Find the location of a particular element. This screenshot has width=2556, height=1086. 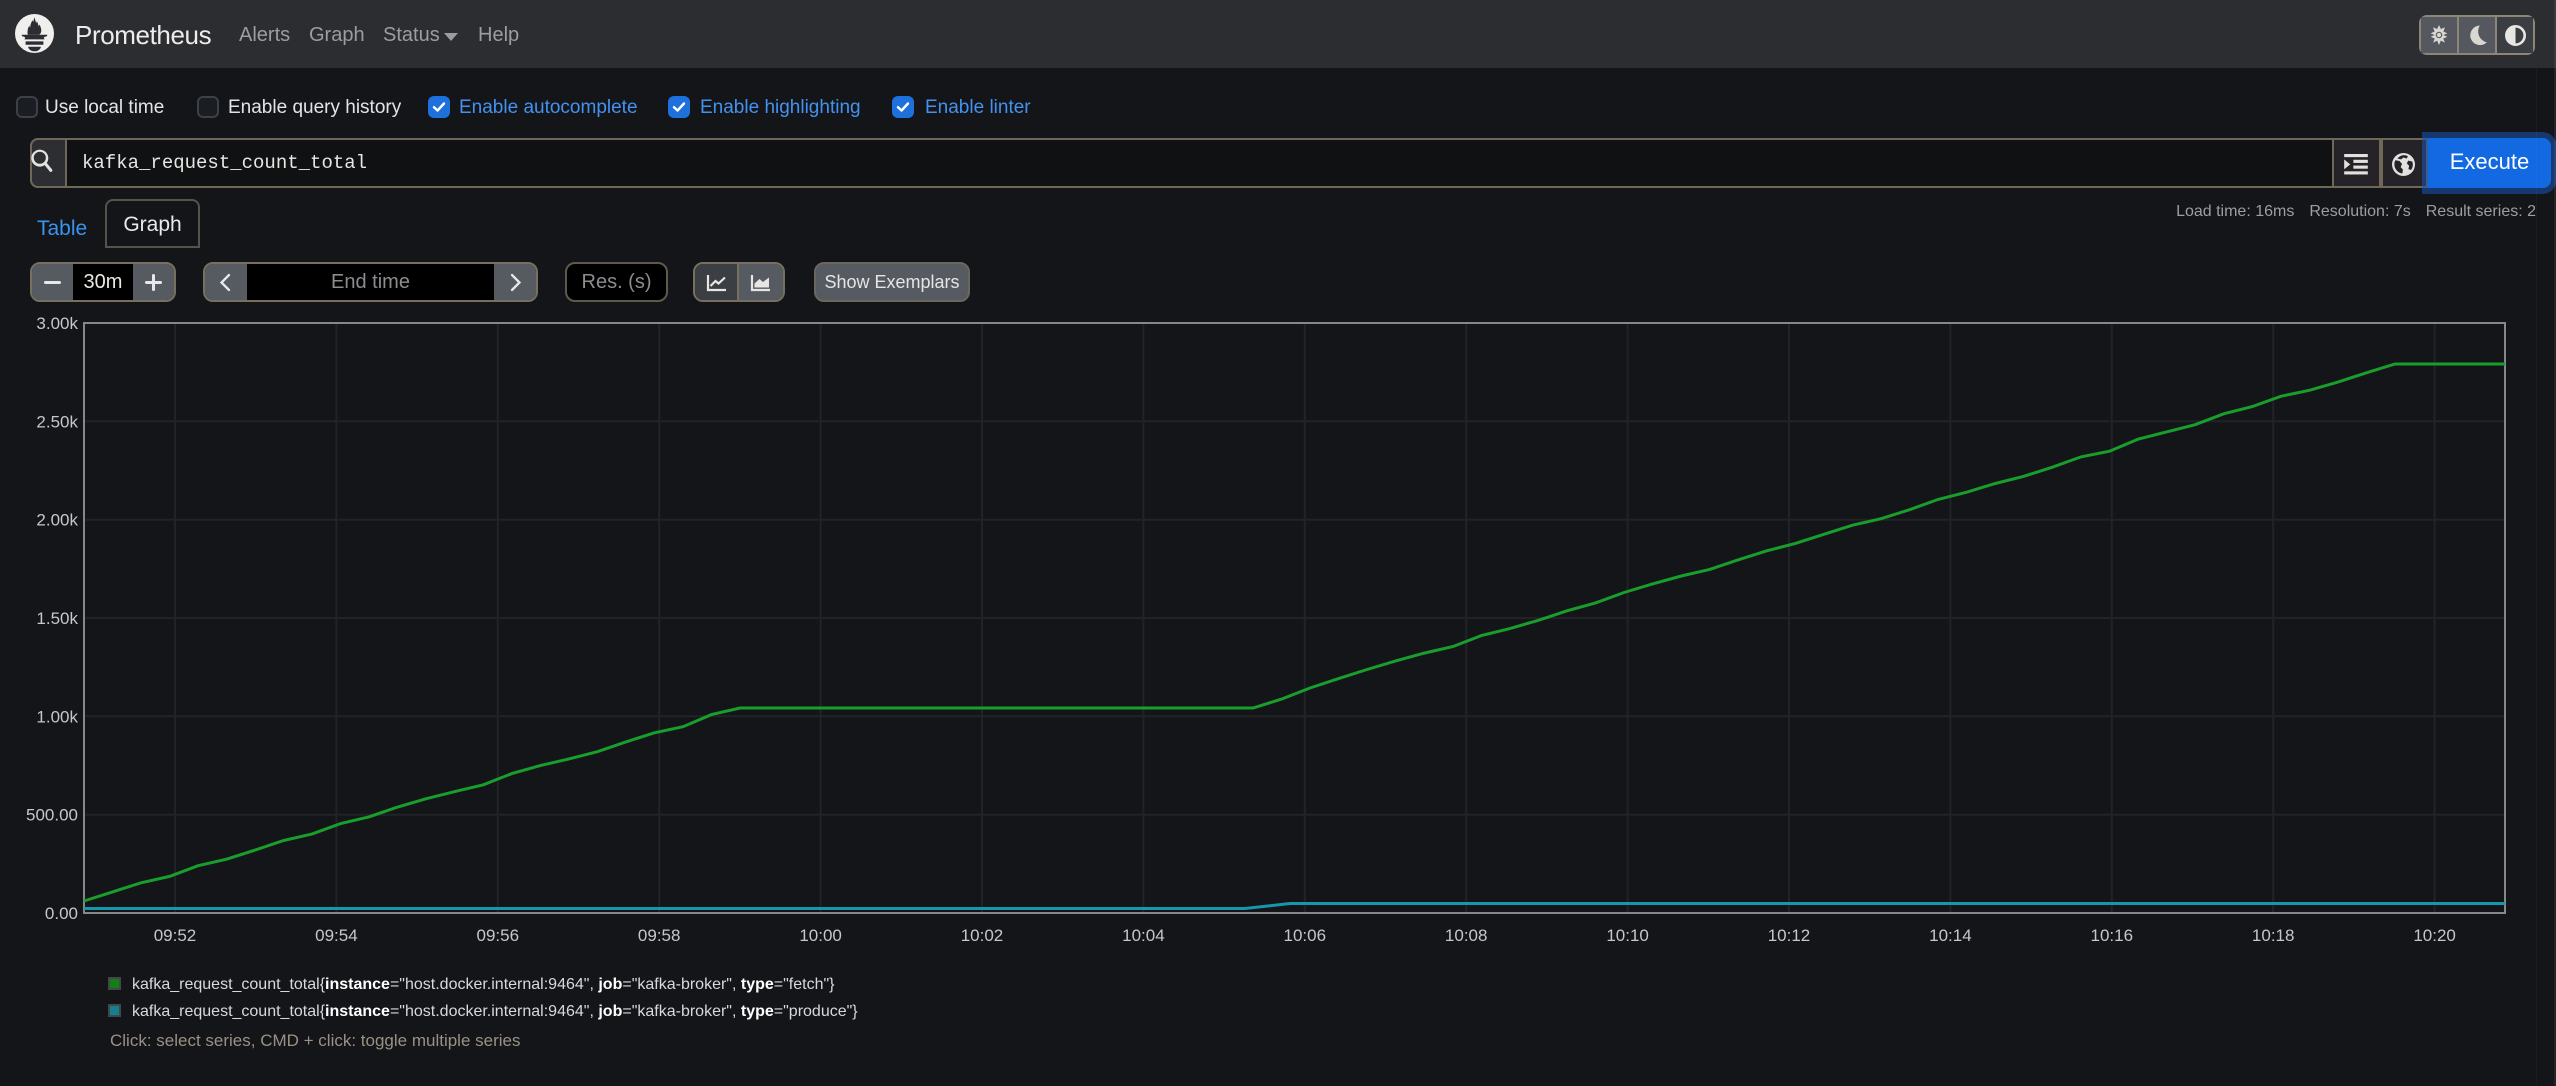

svg-text: 0.00 is located at coordinates (61, 913).